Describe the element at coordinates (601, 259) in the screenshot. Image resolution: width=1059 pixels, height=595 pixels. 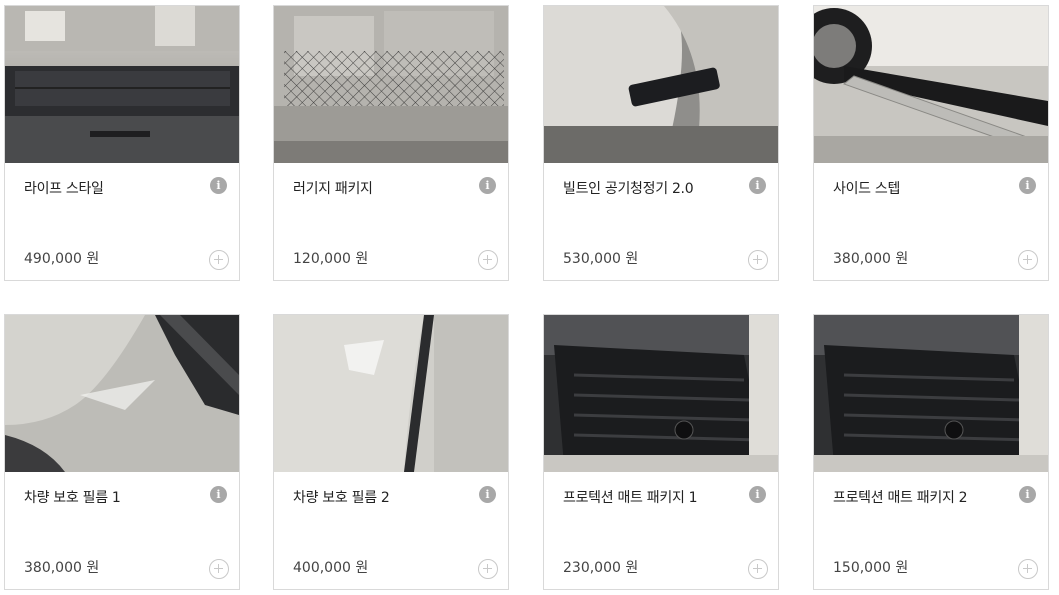
I see `product-price: 530,000 원` at that location.